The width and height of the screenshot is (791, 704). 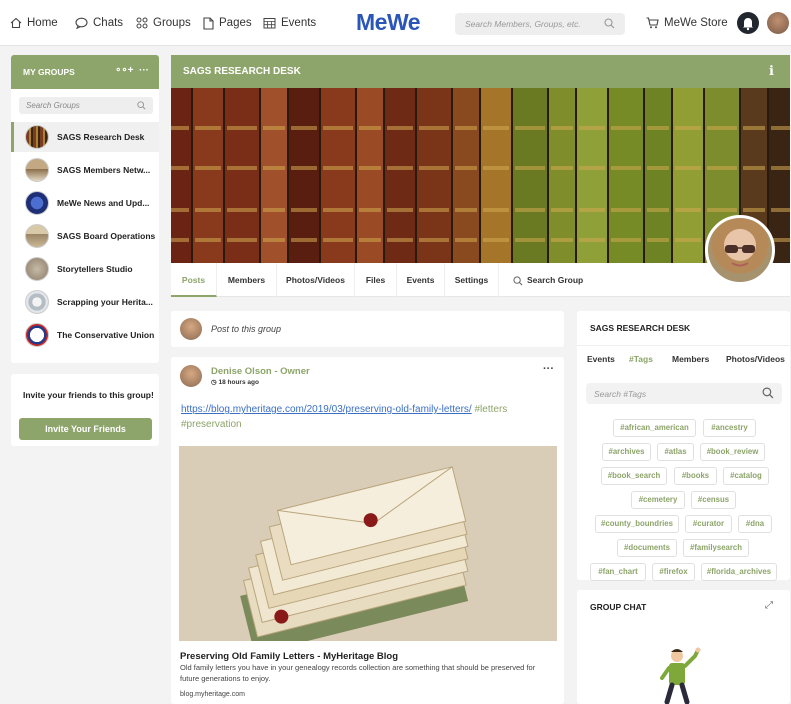 What do you see at coordinates (191, 376) in the screenshot?
I see `post-author-avatar` at bounding box center [191, 376].